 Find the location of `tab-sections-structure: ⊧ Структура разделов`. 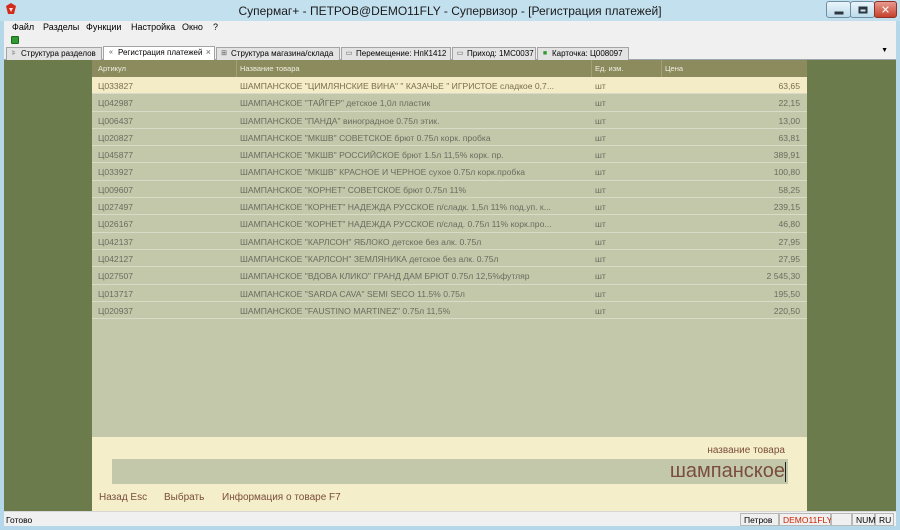

tab-sections-structure: ⊧ Структура разделов is located at coordinates (54, 53).